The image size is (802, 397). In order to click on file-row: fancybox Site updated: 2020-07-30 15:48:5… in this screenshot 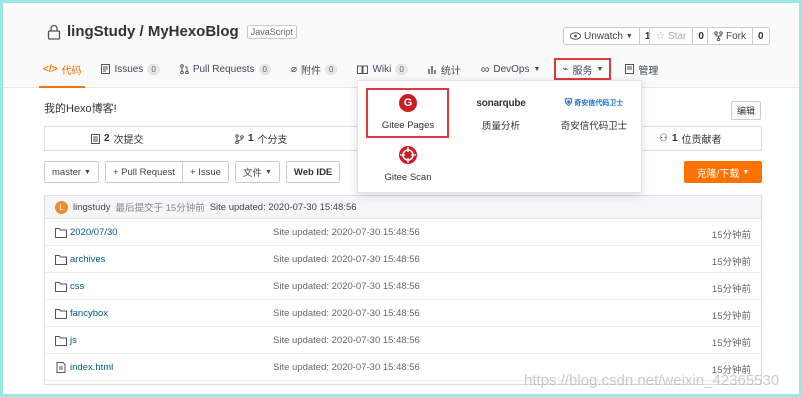, I will do `click(403, 313)`.